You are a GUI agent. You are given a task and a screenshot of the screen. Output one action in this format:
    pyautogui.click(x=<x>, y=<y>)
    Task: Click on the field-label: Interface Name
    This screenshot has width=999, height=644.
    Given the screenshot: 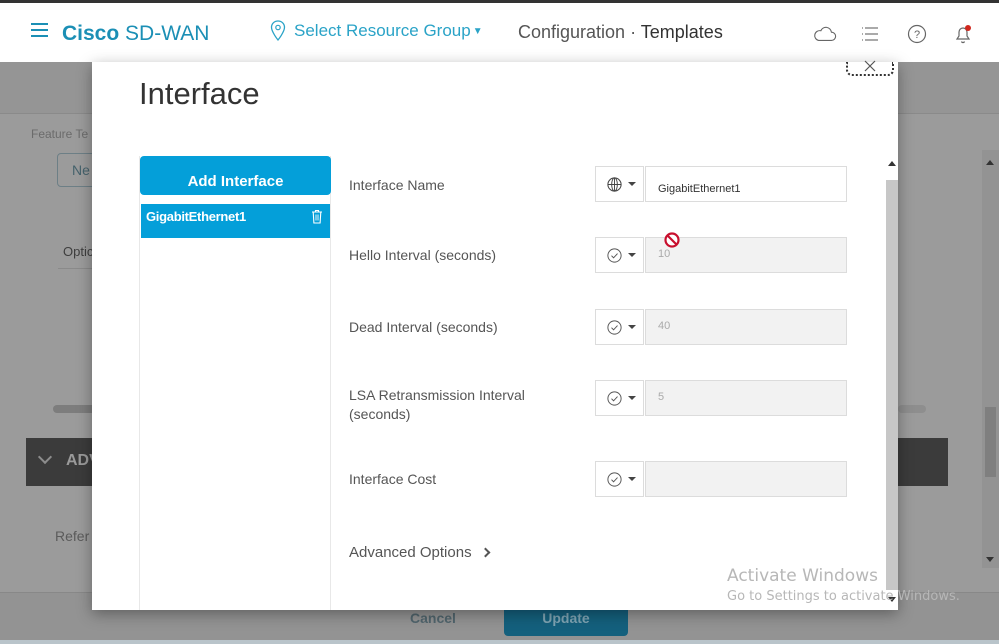 What is the action you would take?
    pyautogui.click(x=397, y=185)
    